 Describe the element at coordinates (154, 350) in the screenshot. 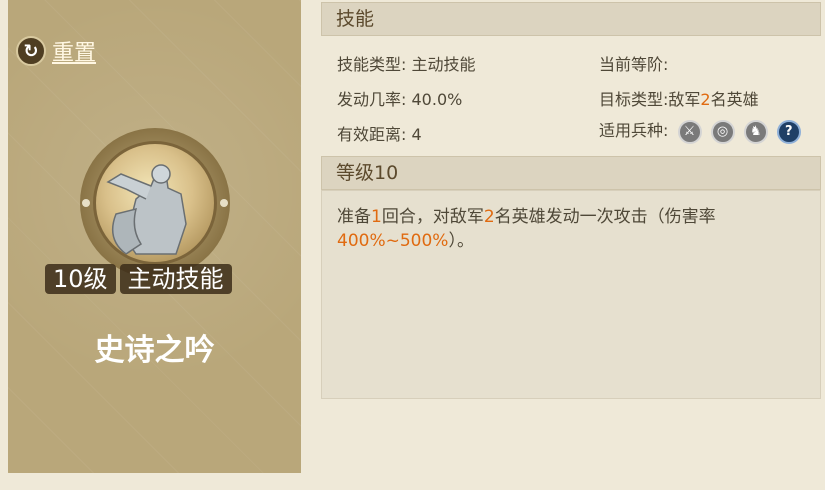

I see `skill-name: 史诗之吟` at that location.